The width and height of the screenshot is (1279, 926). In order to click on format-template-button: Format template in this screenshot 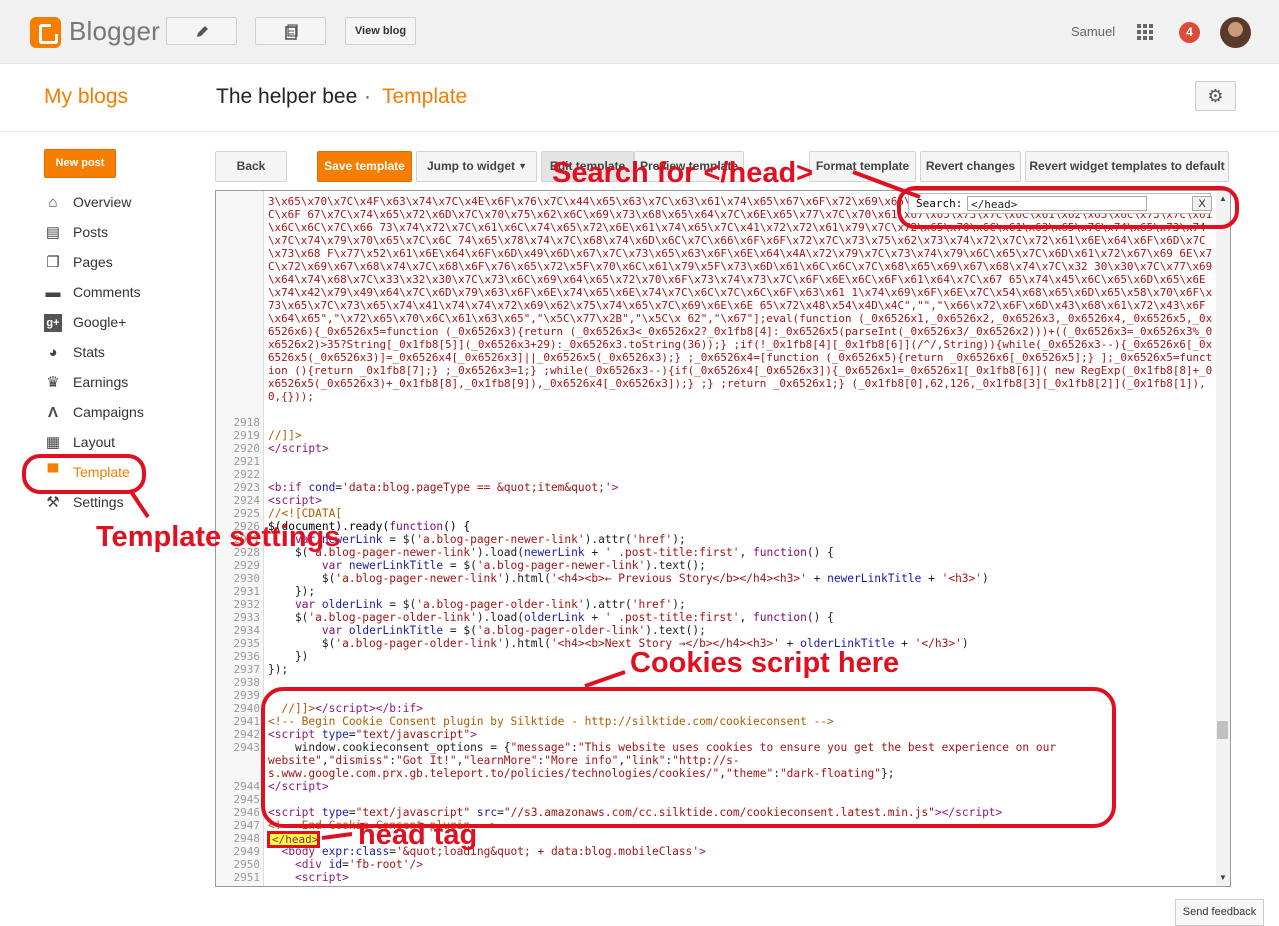, I will do `click(862, 166)`.